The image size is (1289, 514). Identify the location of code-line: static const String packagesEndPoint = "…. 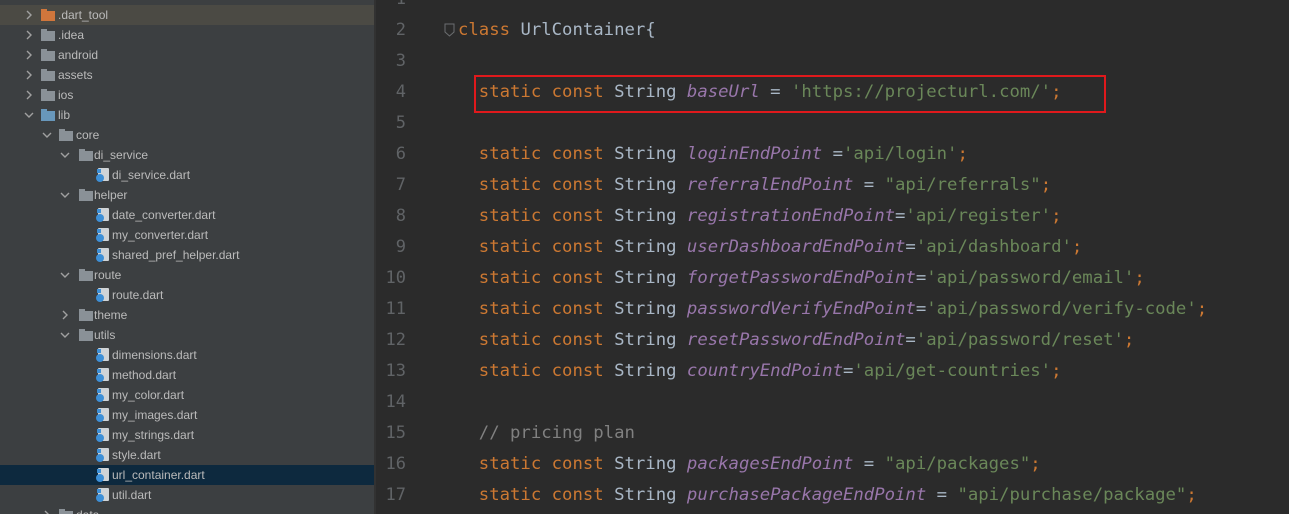
(749, 464).